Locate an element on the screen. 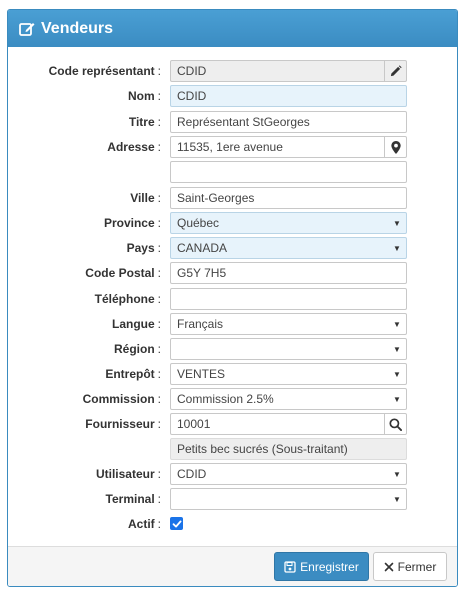  save-button: Enregistrer is located at coordinates (321, 566).